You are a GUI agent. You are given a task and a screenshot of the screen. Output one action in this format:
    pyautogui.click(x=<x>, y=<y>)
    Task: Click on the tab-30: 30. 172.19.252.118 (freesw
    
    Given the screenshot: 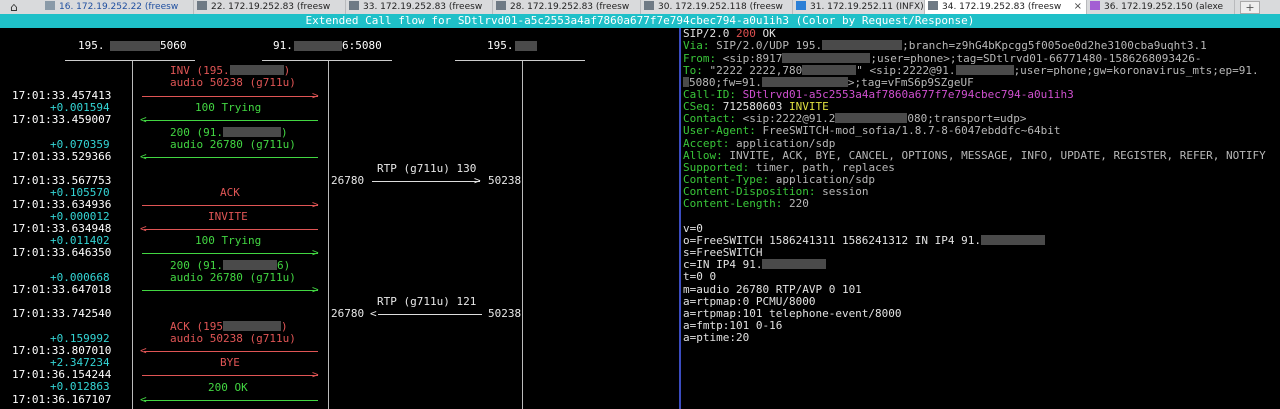 What is the action you would take?
    pyautogui.click(x=717, y=7)
    